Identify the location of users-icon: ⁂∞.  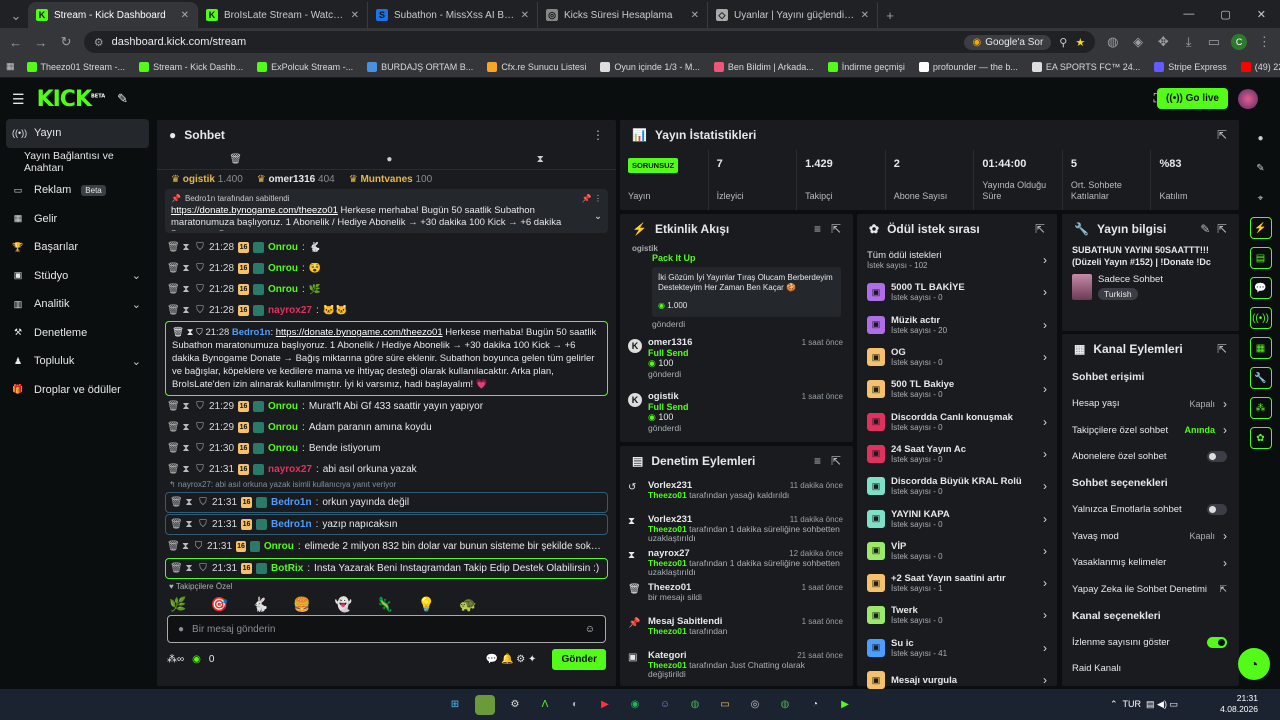
(175, 659).